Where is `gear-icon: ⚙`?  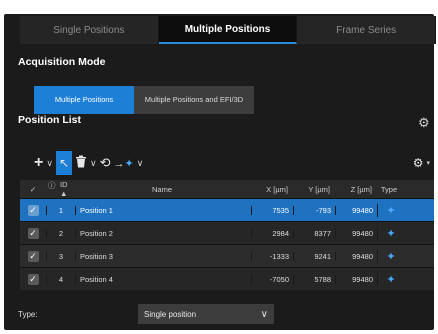
gear-icon: ⚙ is located at coordinates (424, 123).